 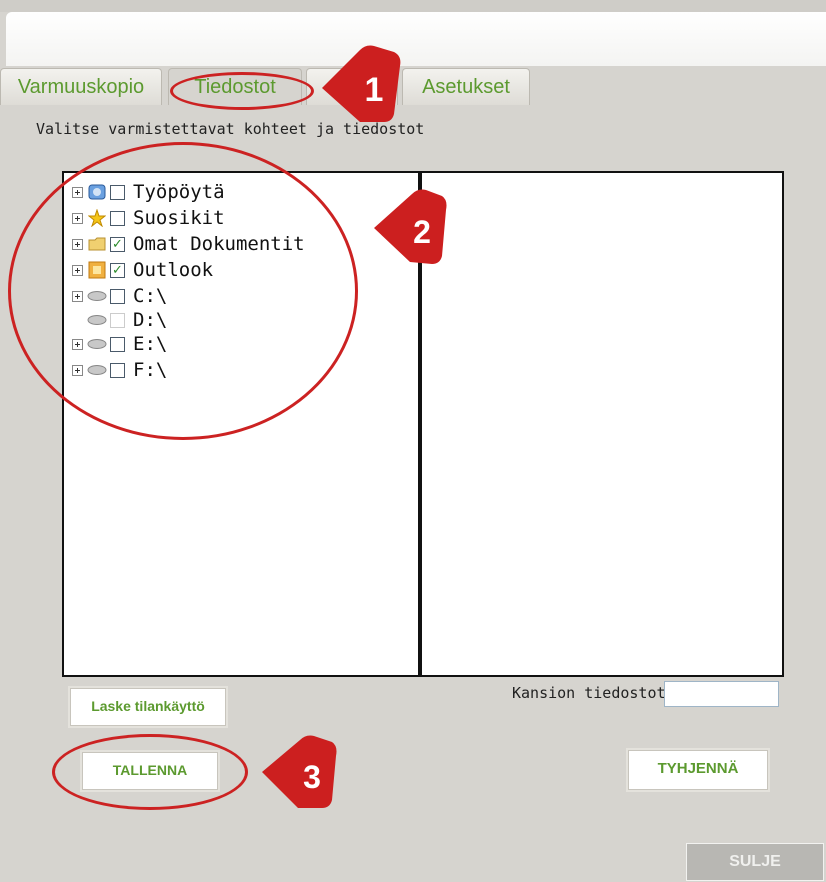 What do you see at coordinates (97, 244) in the screenshot?
I see `folder-icon` at bounding box center [97, 244].